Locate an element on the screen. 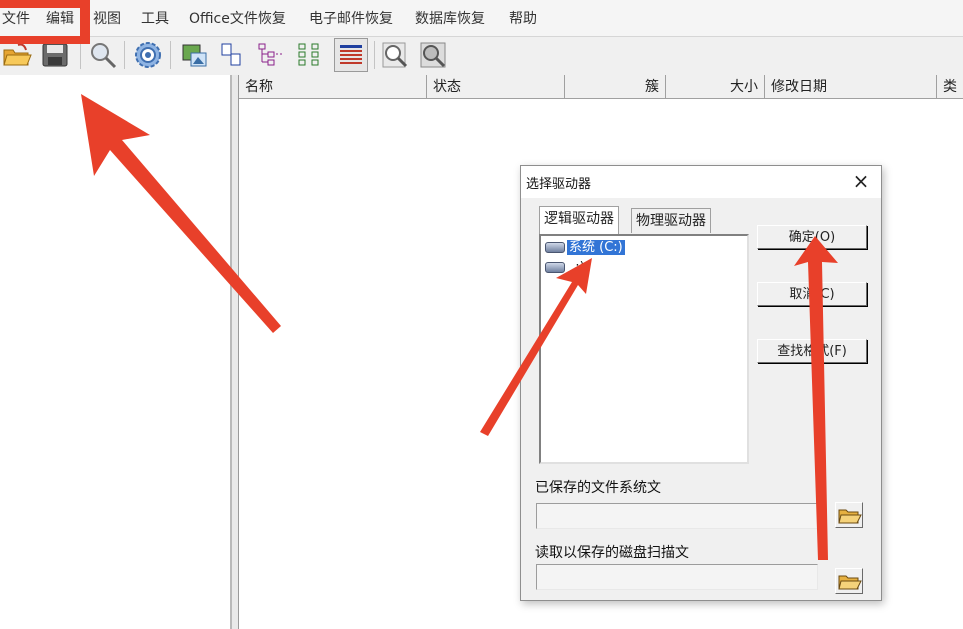 The height and width of the screenshot is (629, 963). image-view-icon is located at coordinates (195, 55).